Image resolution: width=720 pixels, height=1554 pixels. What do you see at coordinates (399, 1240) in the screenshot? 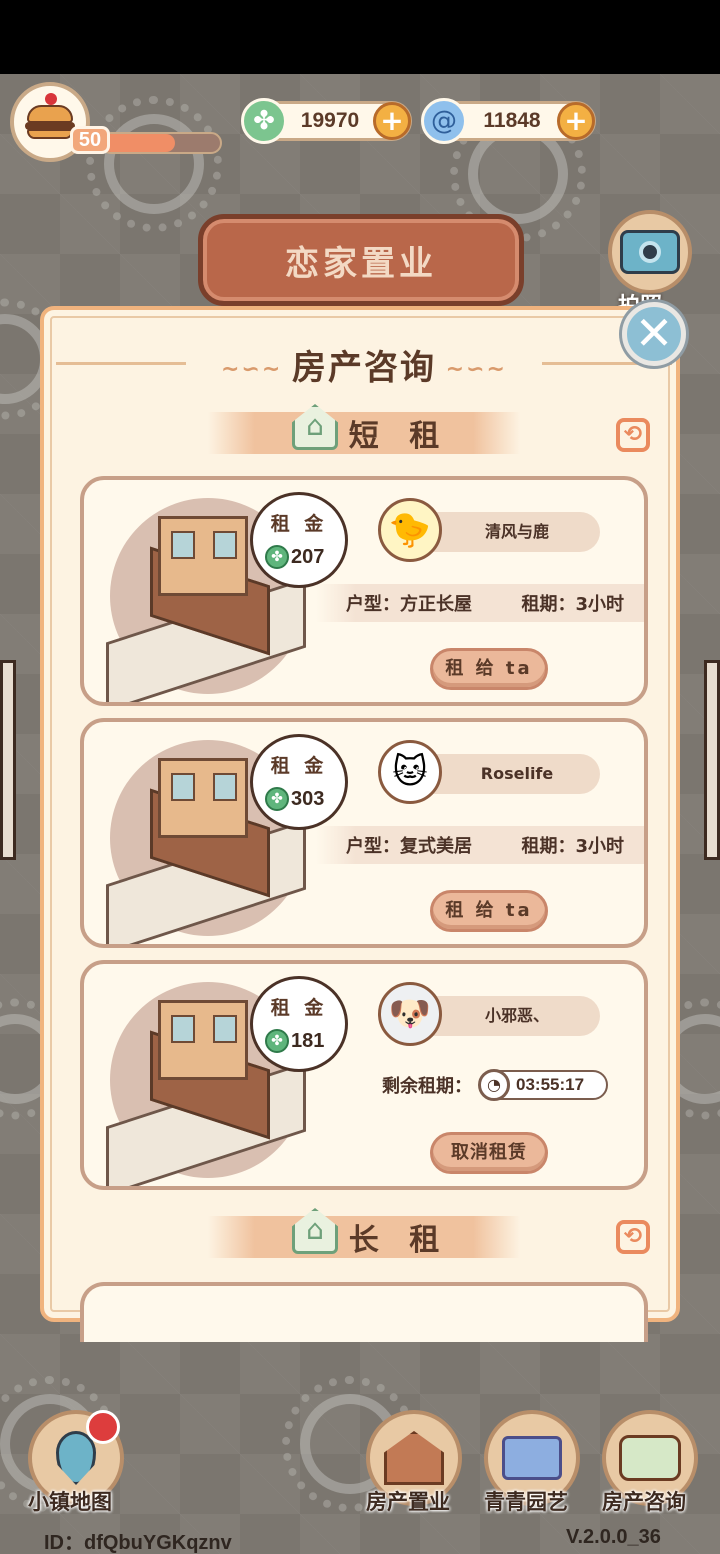
I see `section-long-term-label: 长 租` at bounding box center [399, 1240].